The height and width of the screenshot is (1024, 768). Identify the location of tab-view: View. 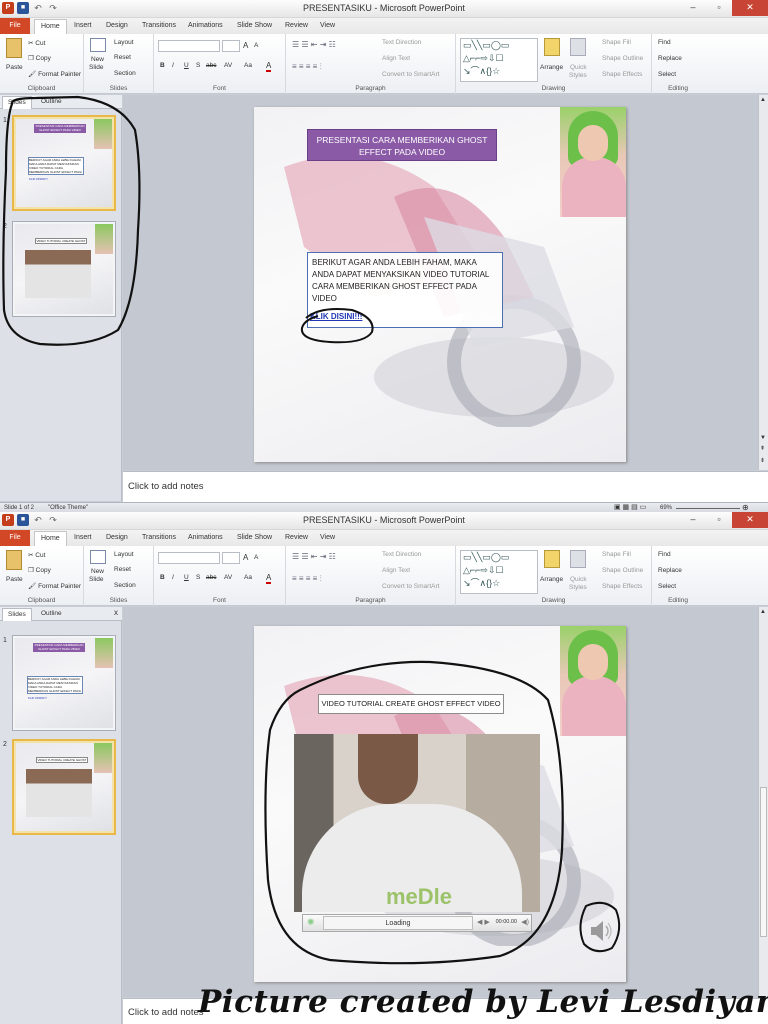
(327, 538).